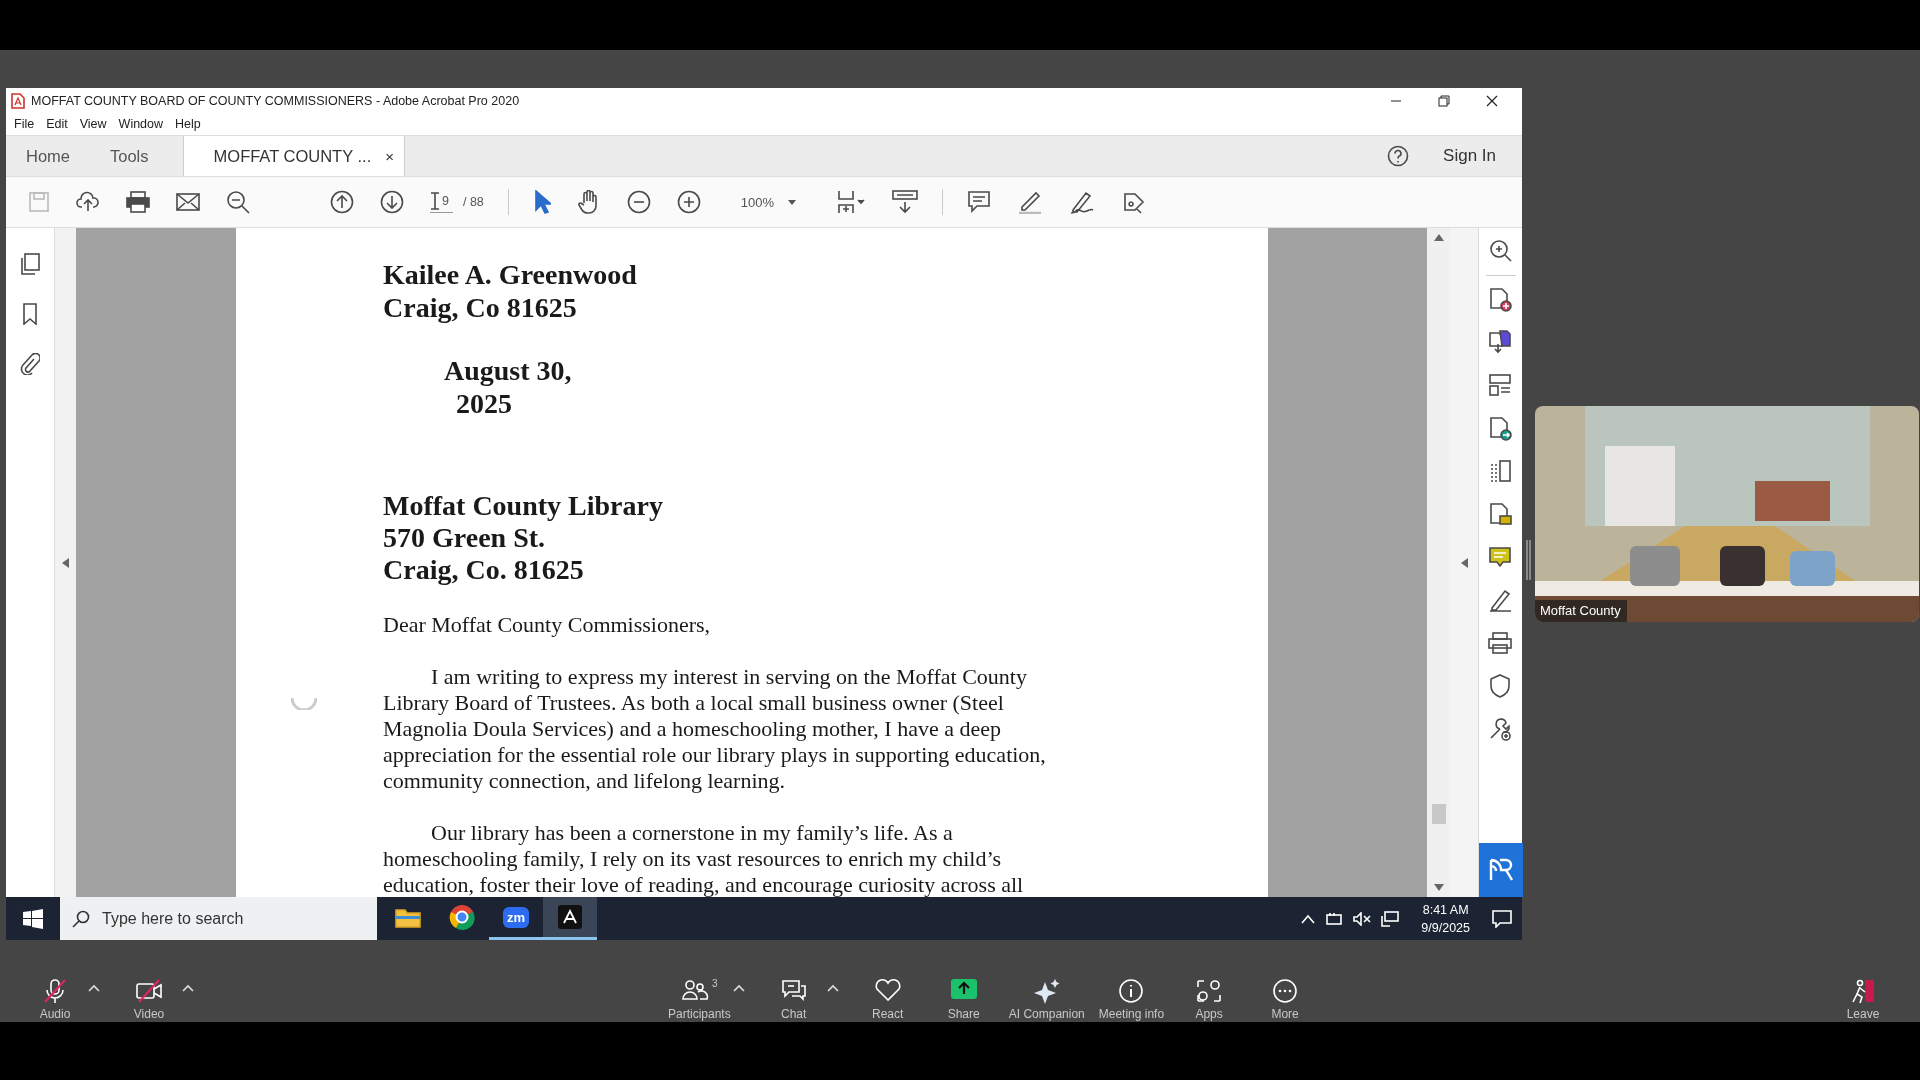  I want to click on select-pointer-icon, so click(541, 202).